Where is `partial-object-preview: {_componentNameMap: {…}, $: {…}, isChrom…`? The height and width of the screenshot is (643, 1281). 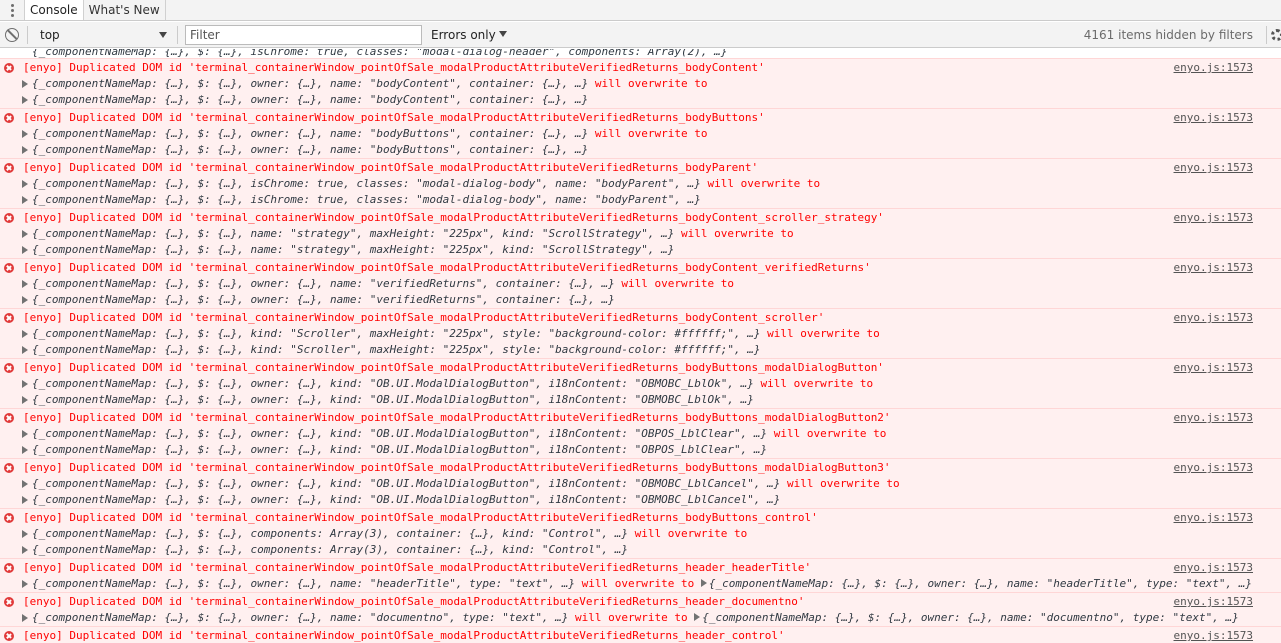
partial-object-preview: {_componentNameMap: {…}, $: {…}, isChrom… is located at coordinates (375, 53).